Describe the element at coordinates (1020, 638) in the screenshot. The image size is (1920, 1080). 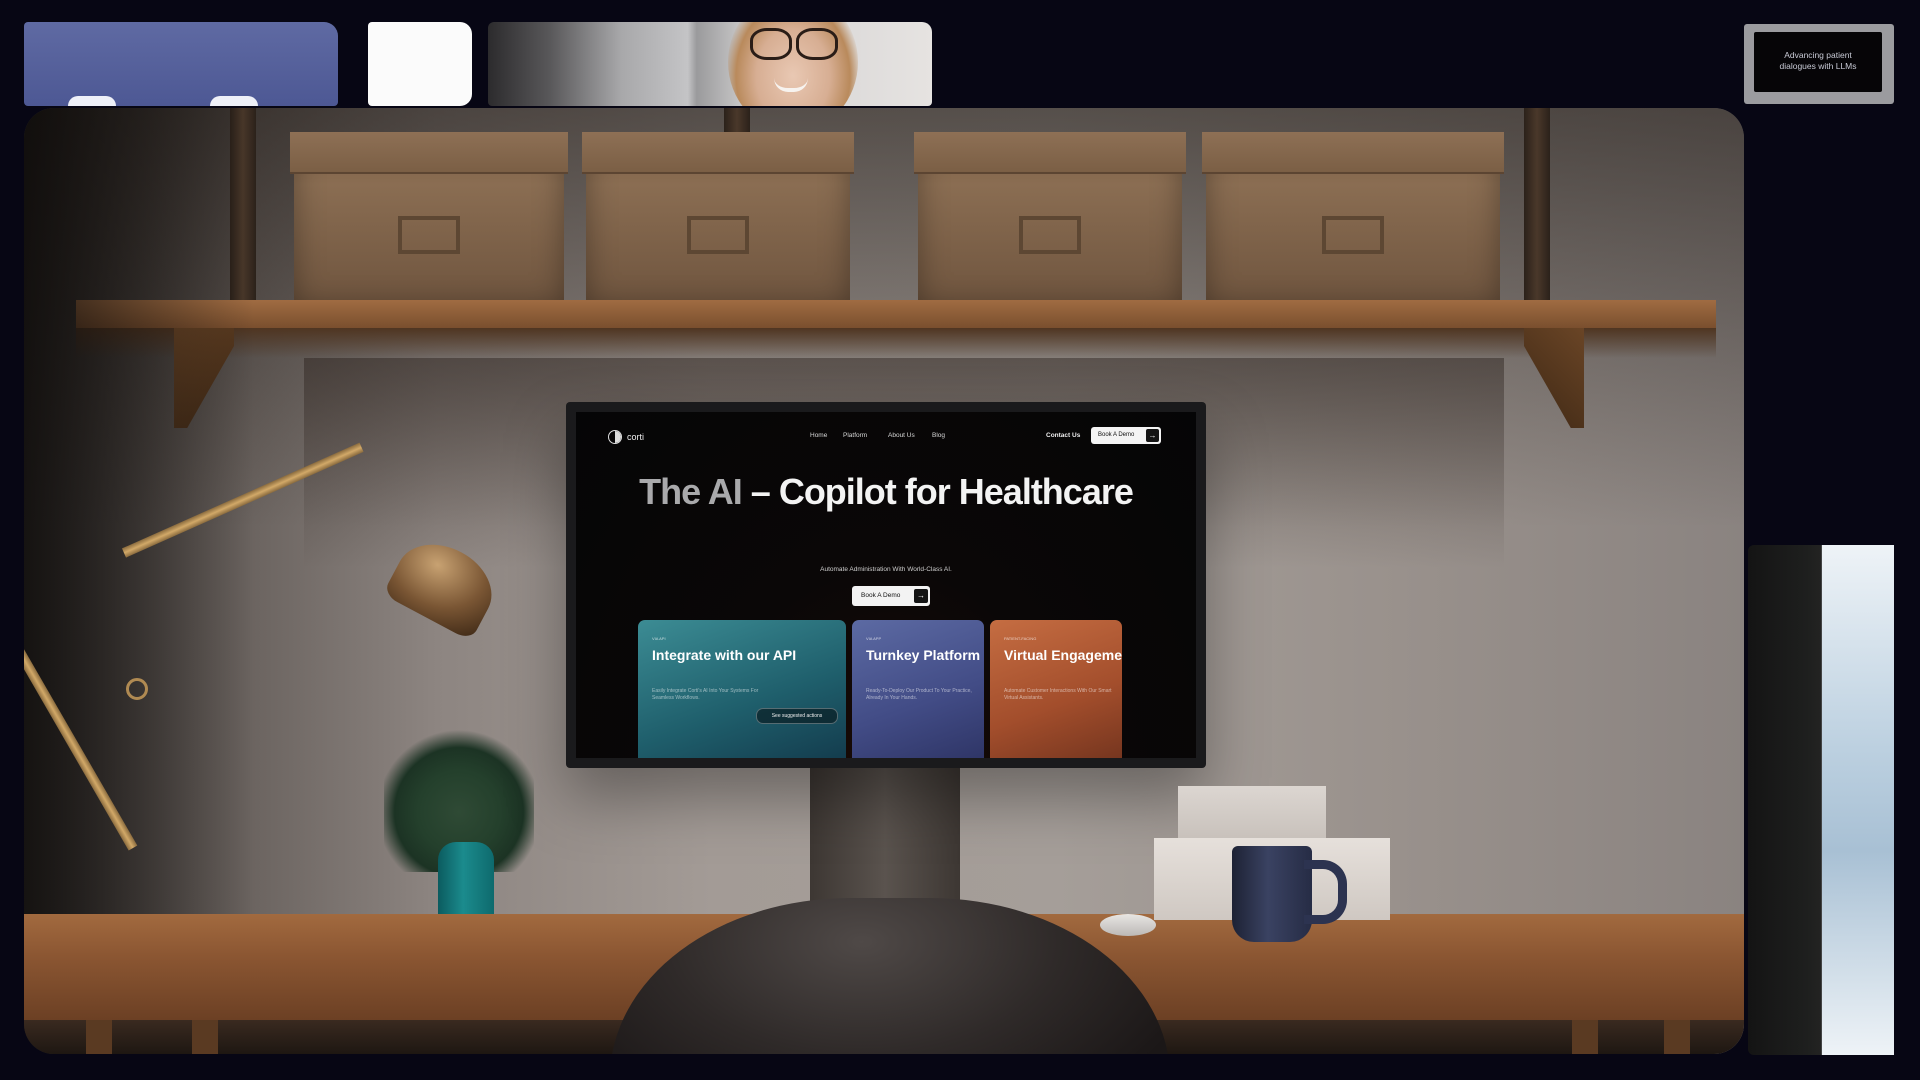
I see `card-eyebrow: Patient-facing` at that location.